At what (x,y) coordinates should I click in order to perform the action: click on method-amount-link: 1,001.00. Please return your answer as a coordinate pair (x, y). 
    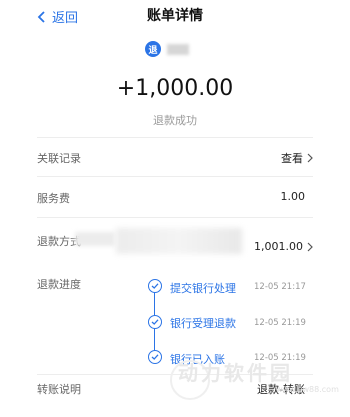
    Looking at the image, I should click on (284, 246).